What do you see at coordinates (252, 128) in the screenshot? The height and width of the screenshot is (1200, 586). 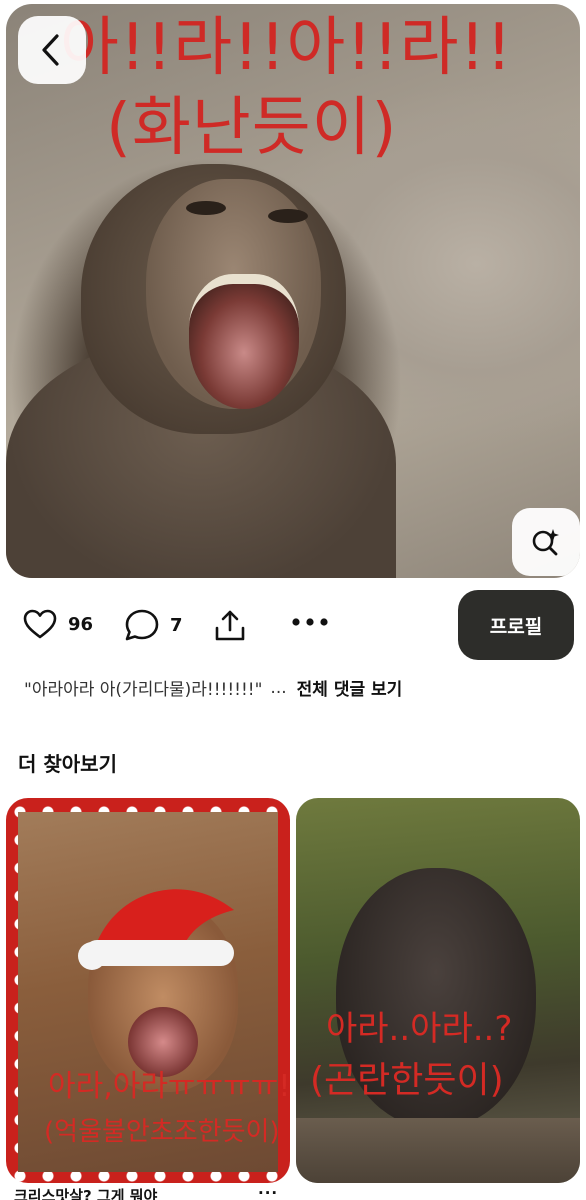 I see `hero-caption-line-2: (화난듯이)` at bounding box center [252, 128].